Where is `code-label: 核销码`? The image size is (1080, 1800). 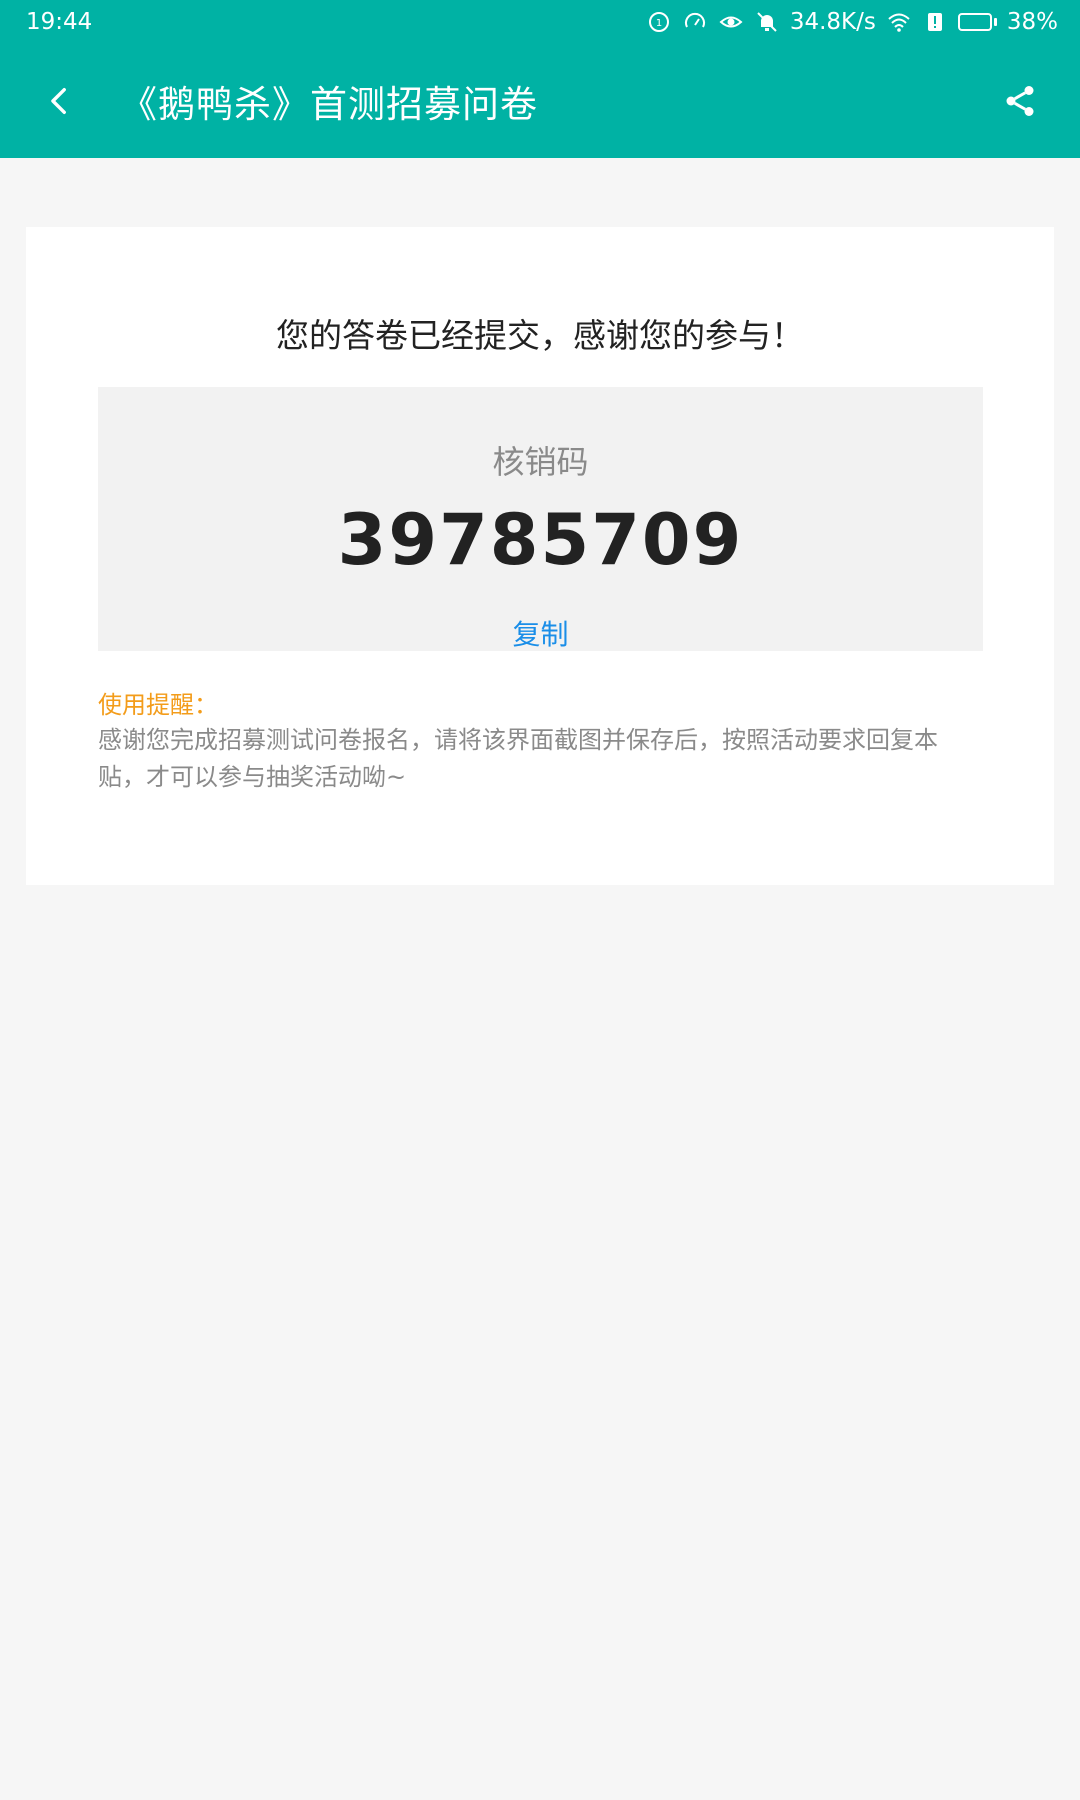 code-label: 核销码 is located at coordinates (540, 462).